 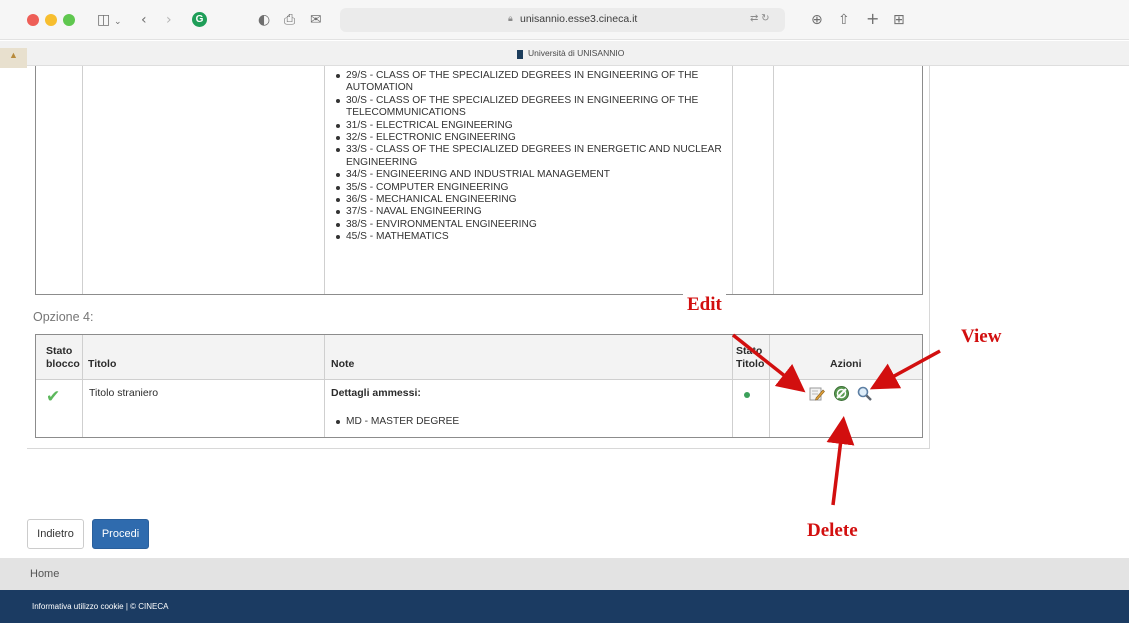 I want to click on view-annotation: View, so click(x=981, y=337).